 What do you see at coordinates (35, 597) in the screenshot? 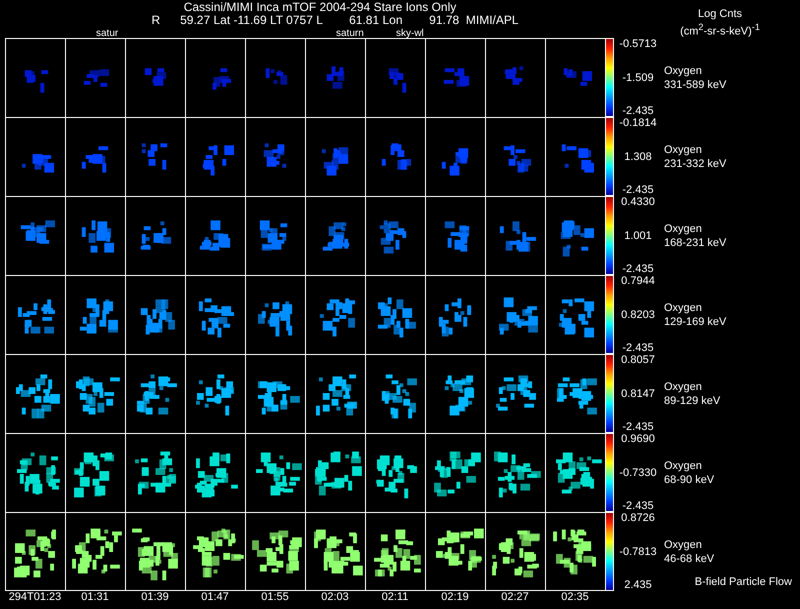
I see `time-label: 294T01:23` at bounding box center [35, 597].